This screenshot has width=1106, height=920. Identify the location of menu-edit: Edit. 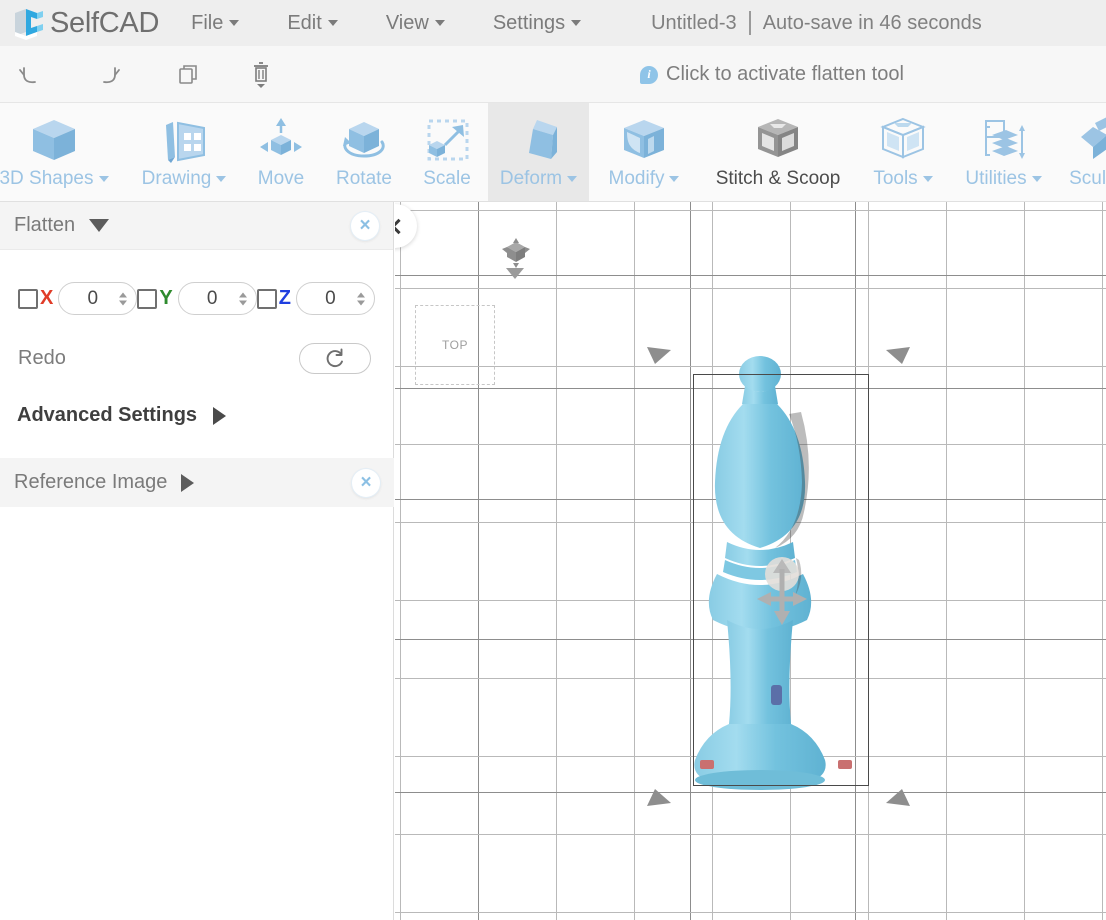
(312, 23).